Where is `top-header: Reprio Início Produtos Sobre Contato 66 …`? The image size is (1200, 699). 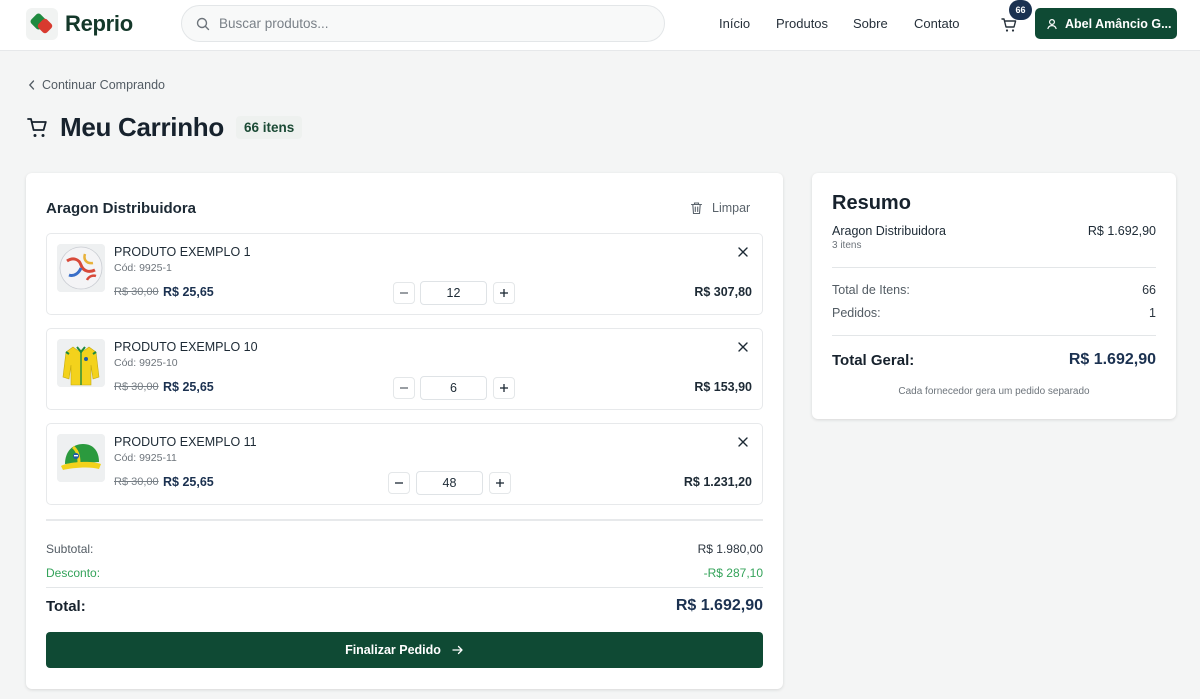
top-header: Reprio Início Produtos Sobre Contato 66 … is located at coordinates (600, 25).